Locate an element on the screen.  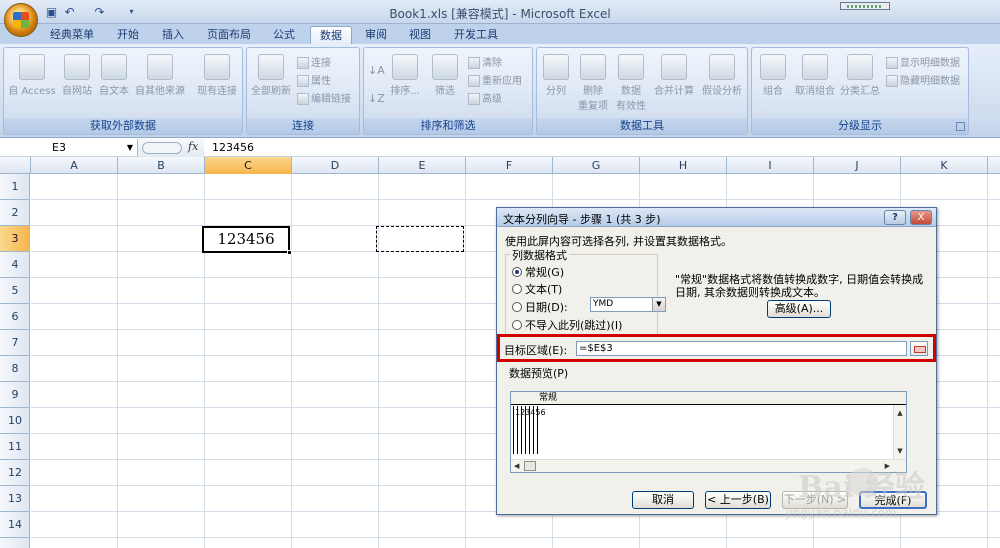
cell-c3: 123456 is located at coordinates (247, 240).